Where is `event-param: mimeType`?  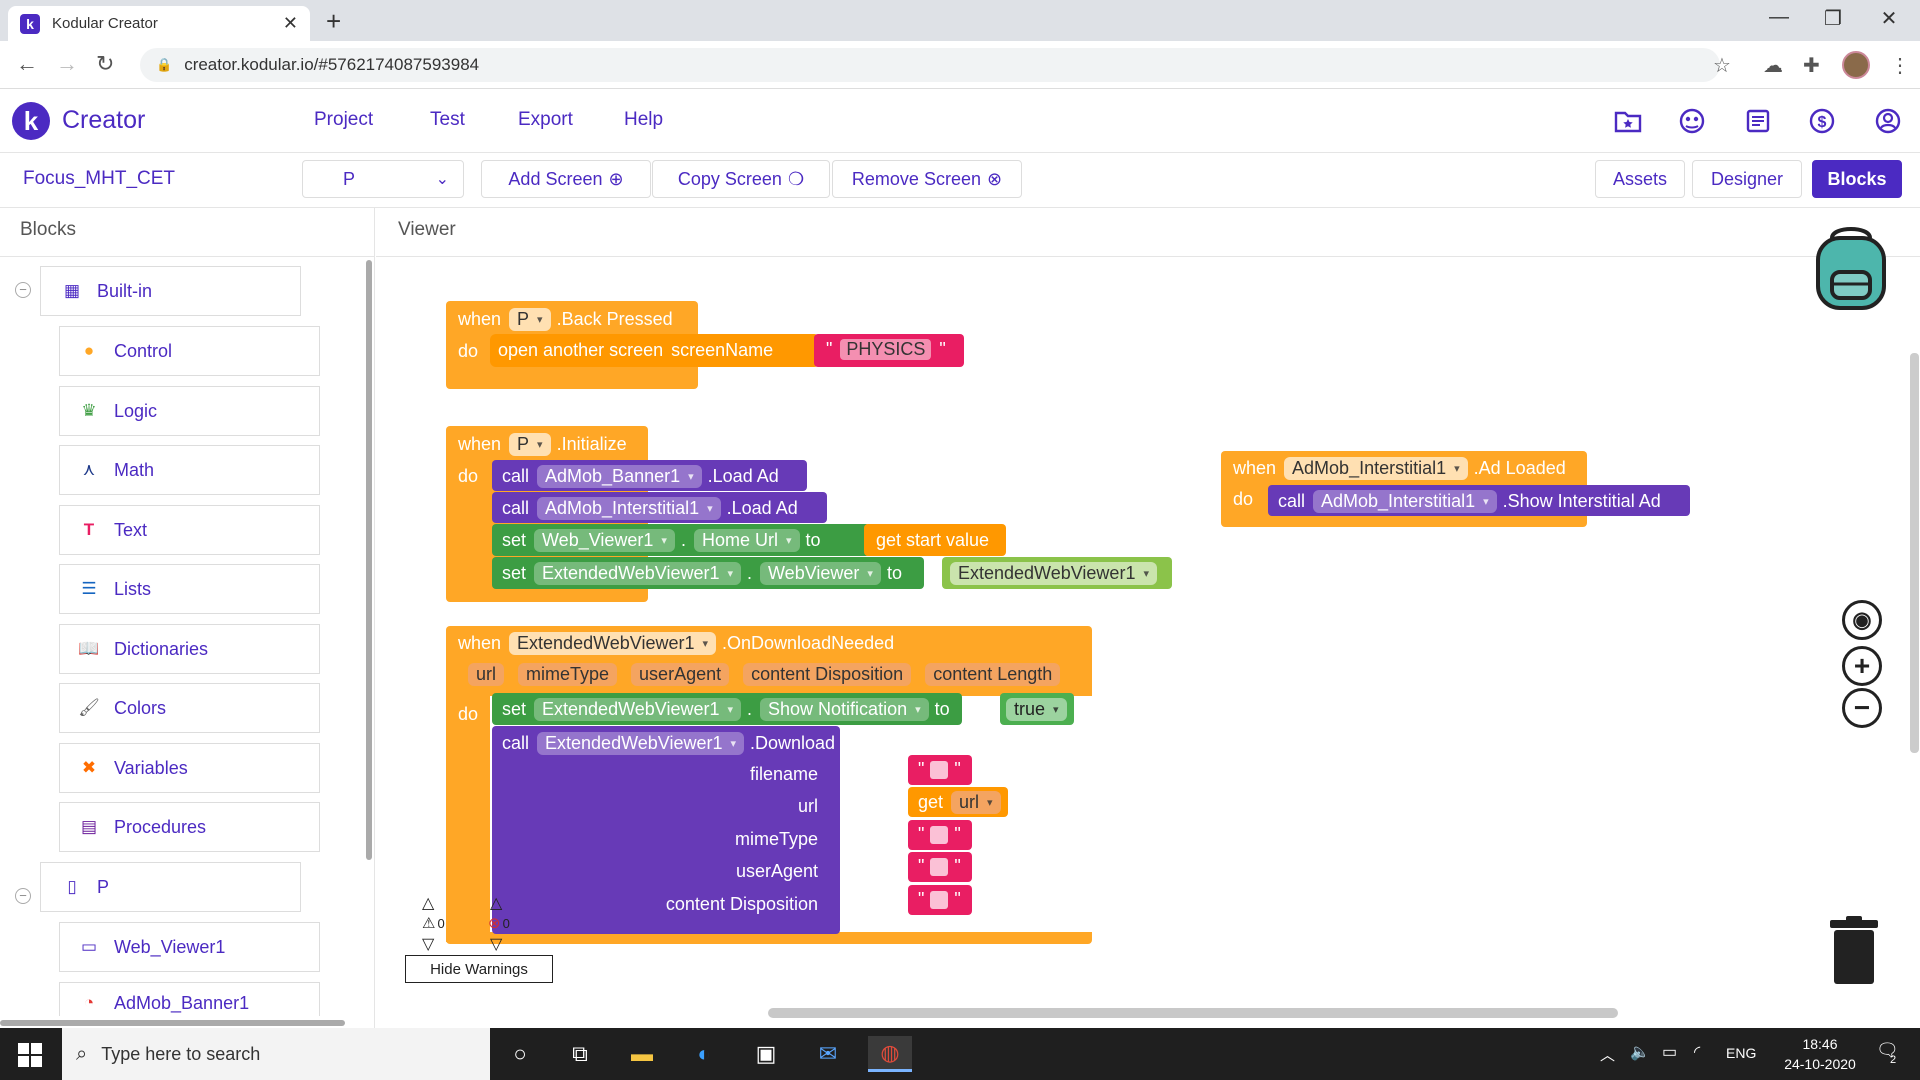 event-param: mimeType is located at coordinates (568, 674).